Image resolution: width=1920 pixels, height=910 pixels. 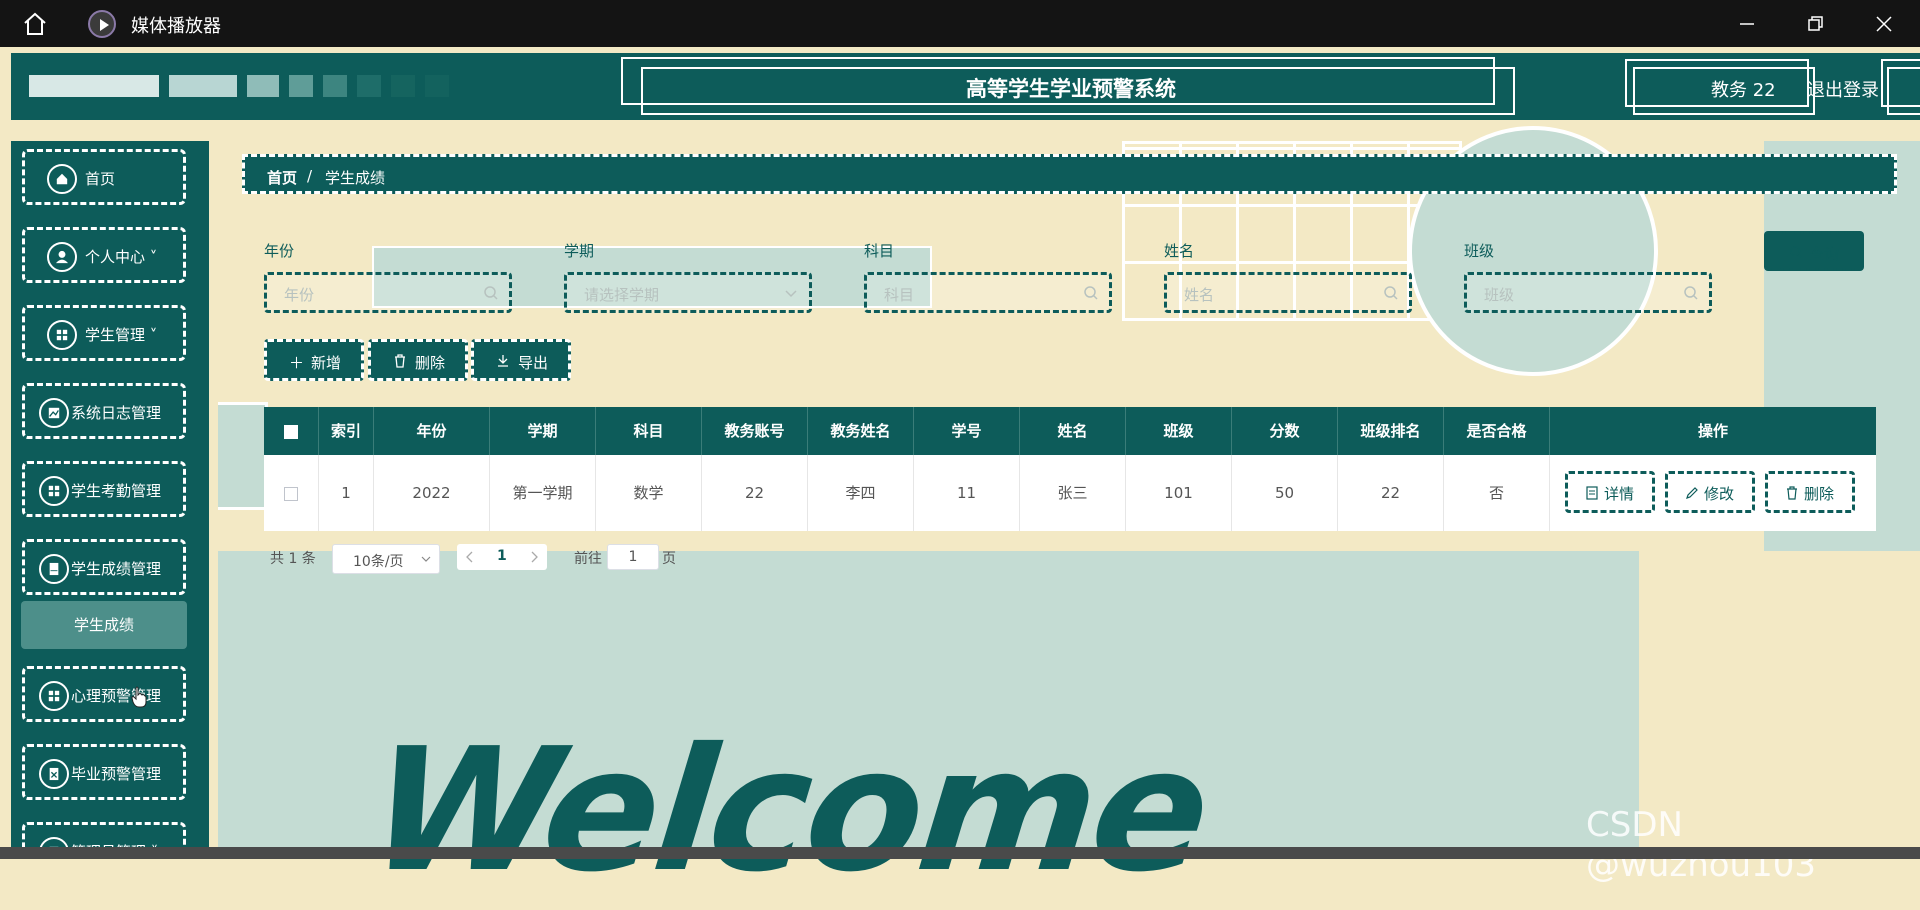 What do you see at coordinates (688, 292) in the screenshot?
I see `semester-select: 请选择学期` at bounding box center [688, 292].